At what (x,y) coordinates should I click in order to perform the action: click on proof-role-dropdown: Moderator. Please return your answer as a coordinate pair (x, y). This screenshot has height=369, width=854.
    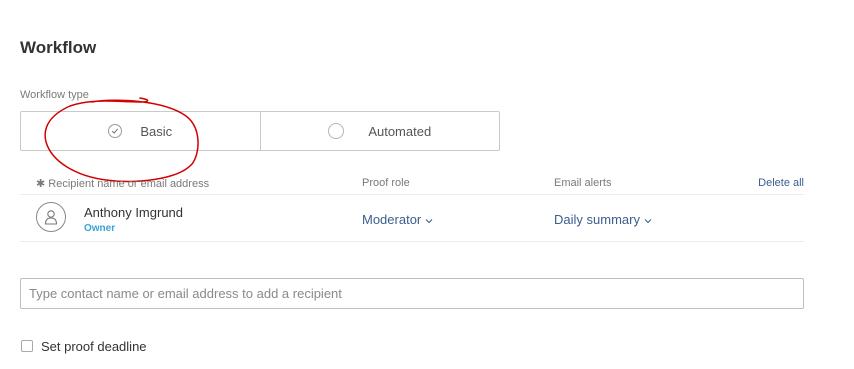
    Looking at the image, I should click on (397, 219).